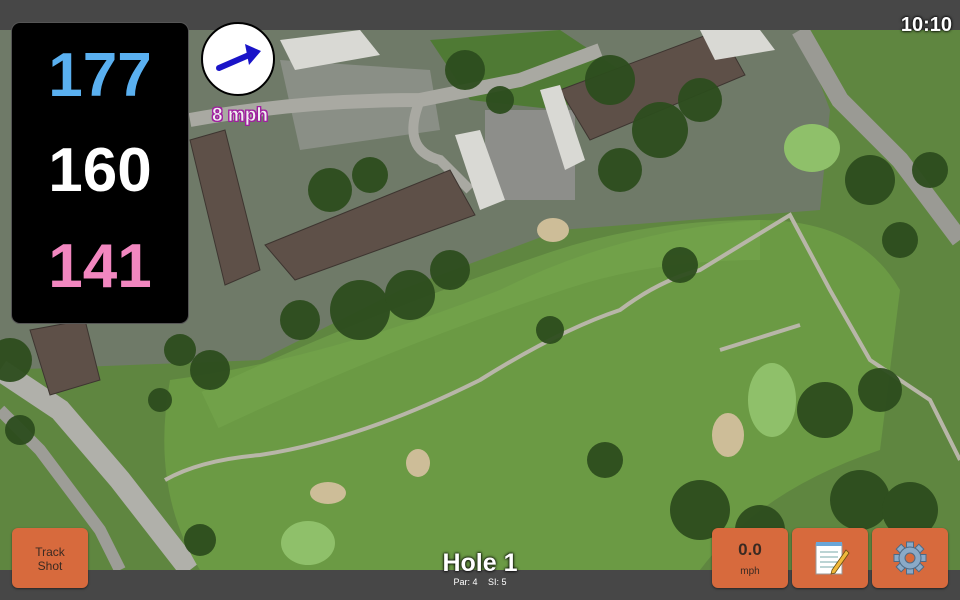 This screenshot has height=600, width=960. What do you see at coordinates (750, 549) in the screenshot?
I see `wind-speed-value: 0.0` at bounding box center [750, 549].